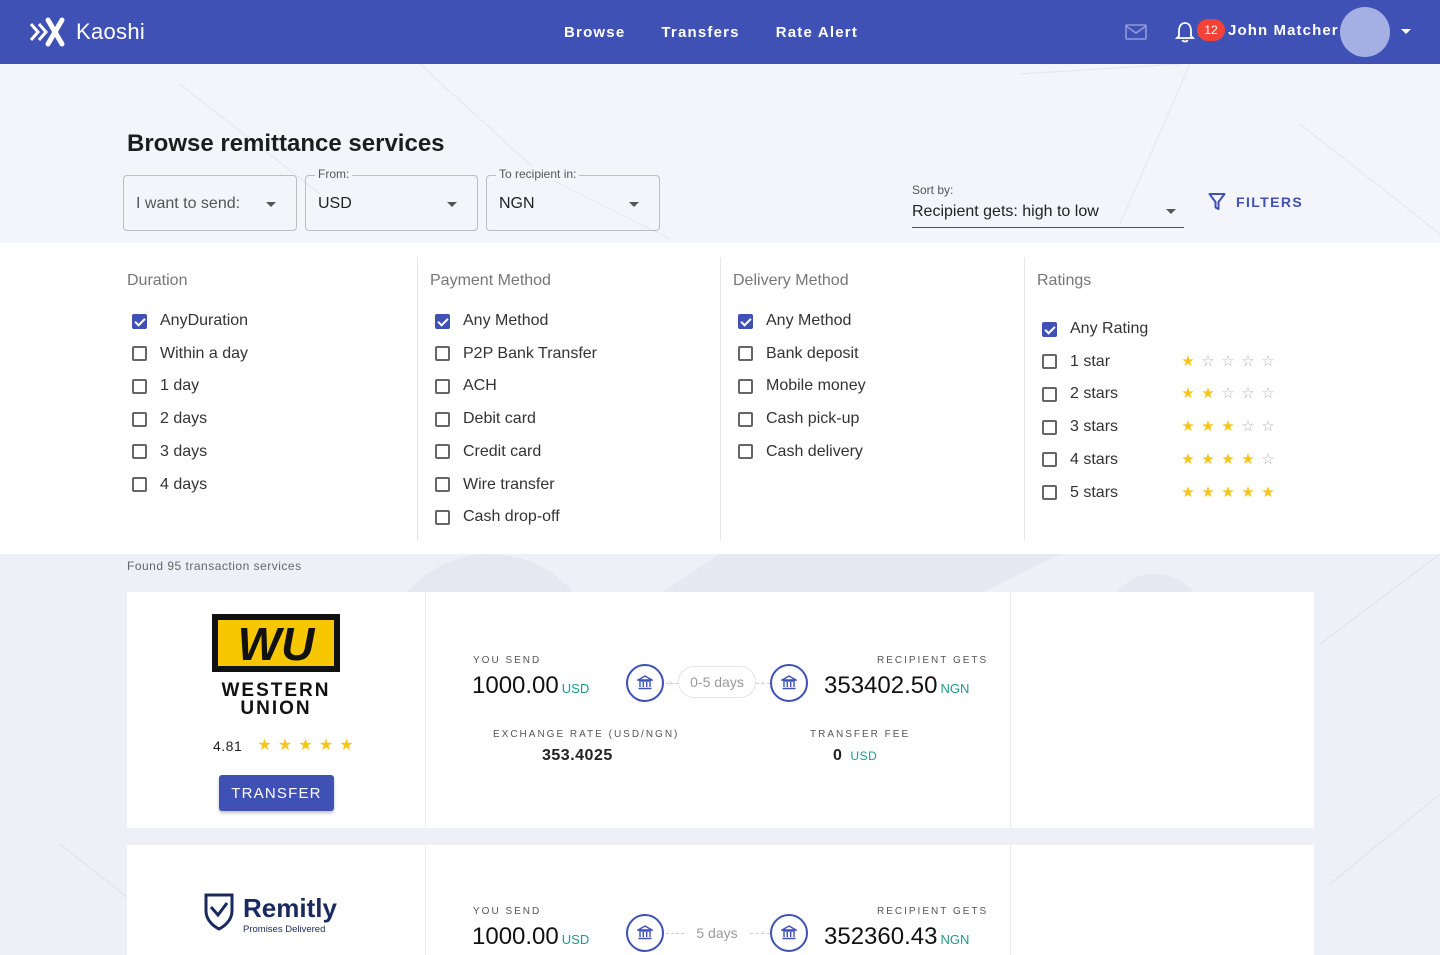 This screenshot has width=1440, height=955. I want to click on chevron-down-icon, so click(1171, 211).